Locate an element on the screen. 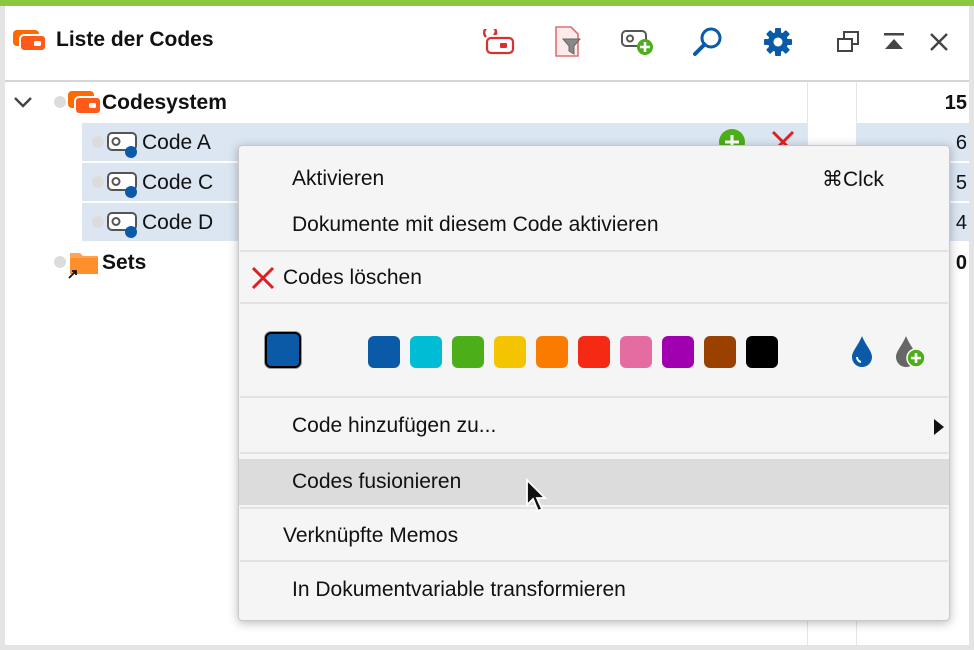  menu-label-merge-codes: Codes fusionieren is located at coordinates (377, 481).